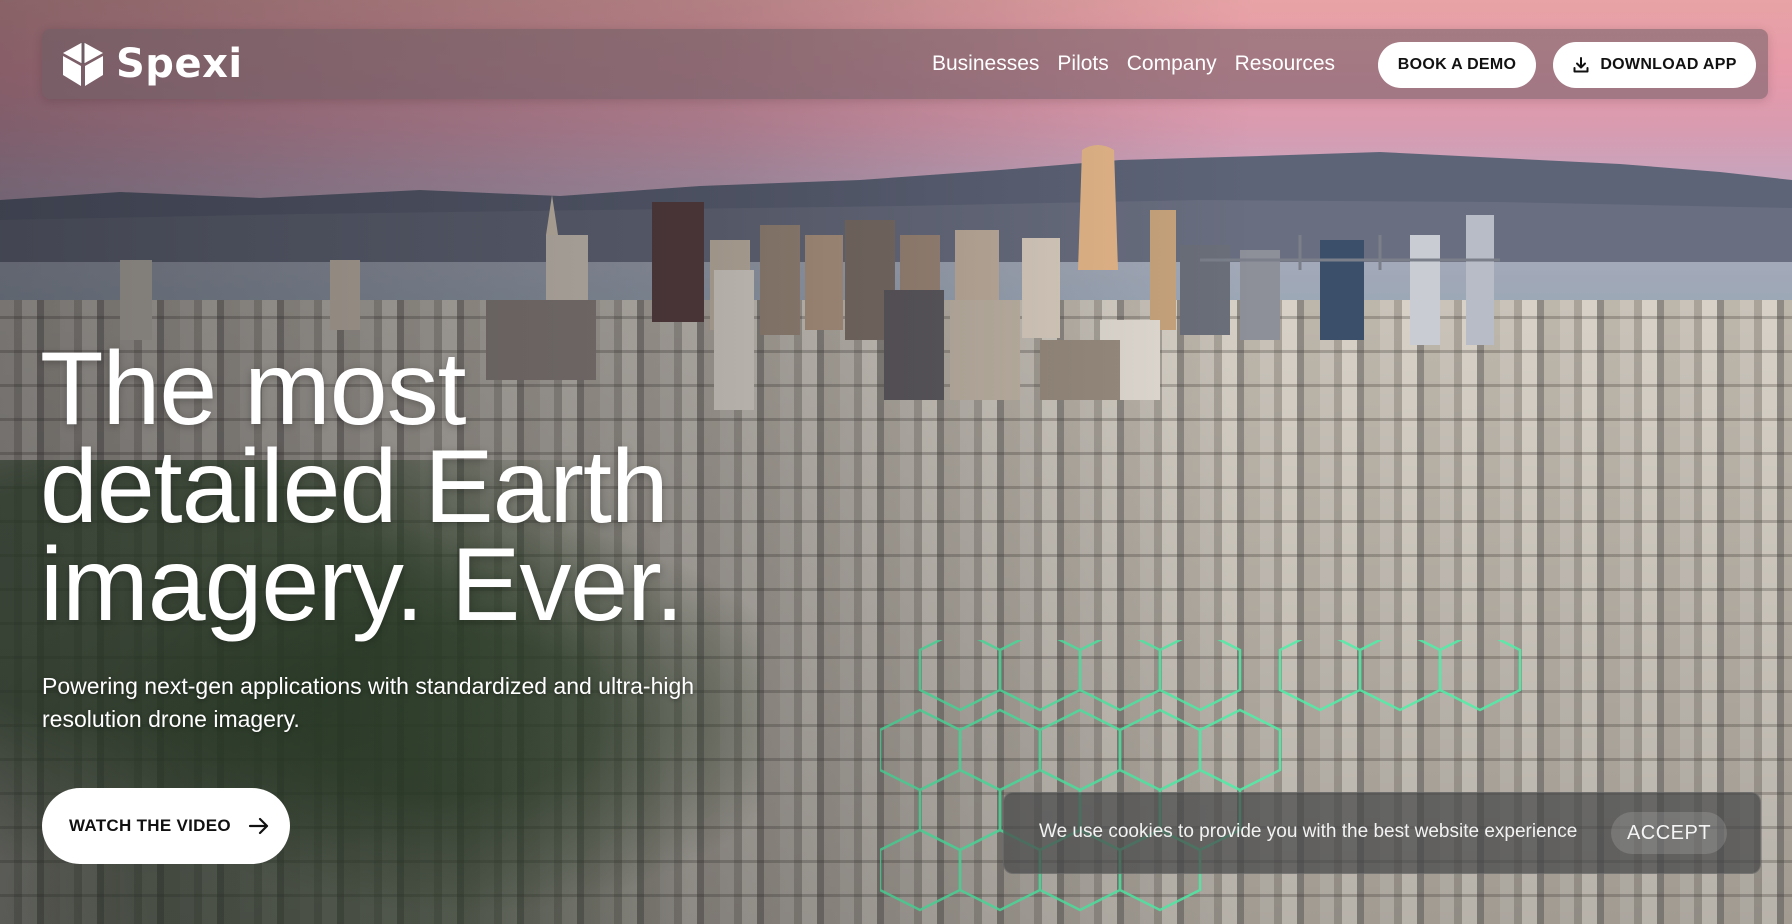 This screenshot has width=1792, height=924. I want to click on hero-title: The most detailed Earth imagery. Ever., so click(390, 487).